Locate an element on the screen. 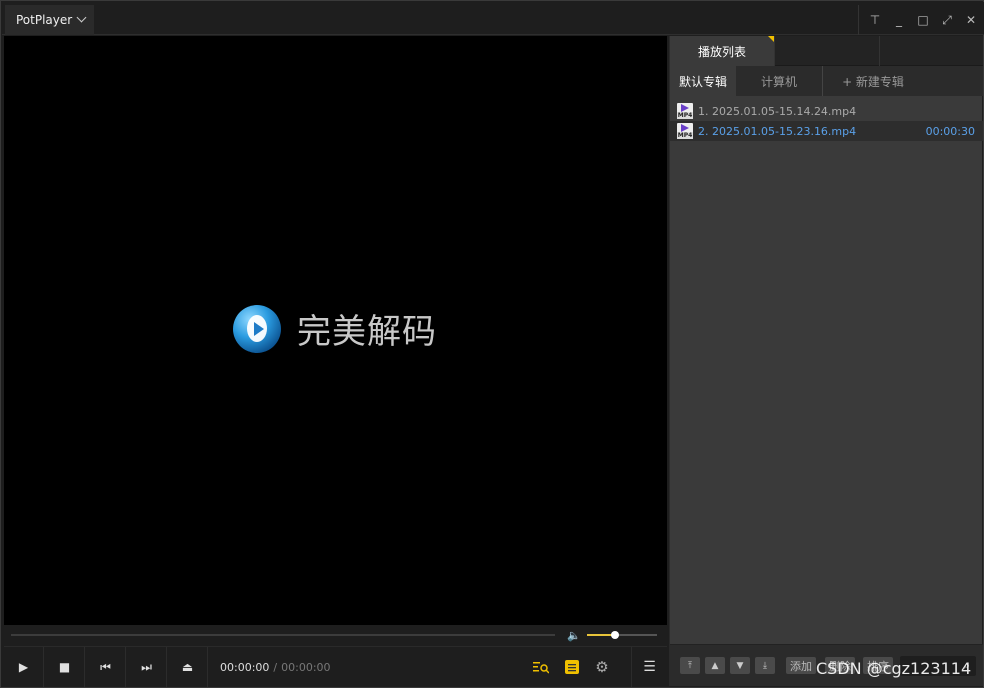 Image resolution: width=984 pixels, height=688 pixels. previous-button: ⏮ is located at coordinates (106, 667).